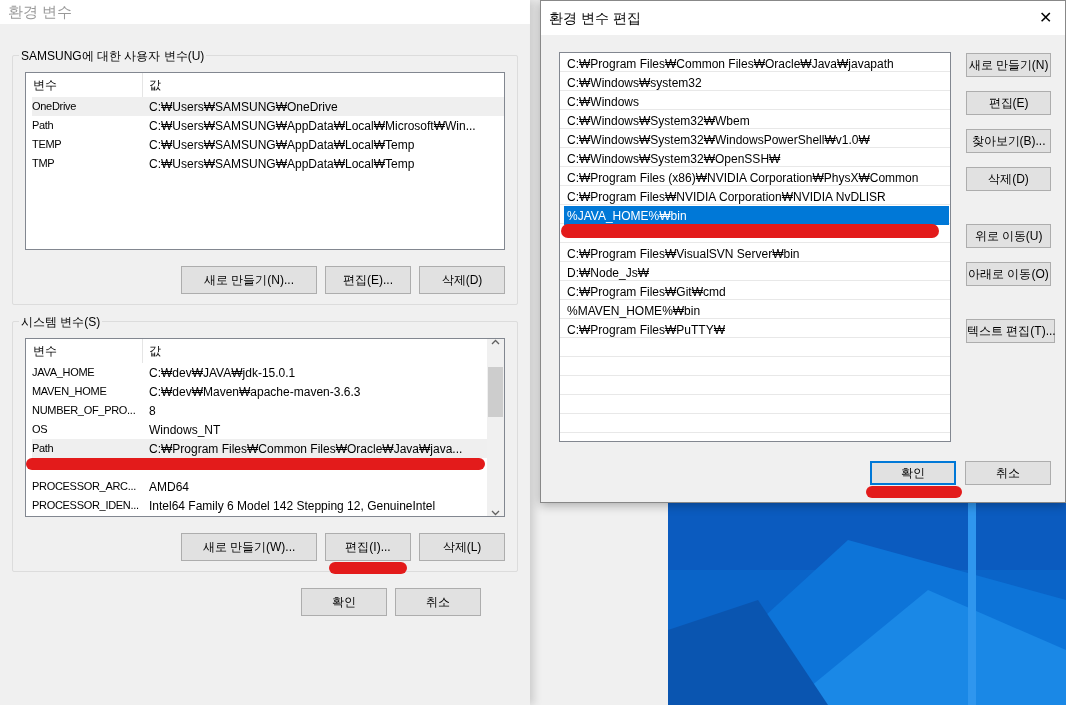 This screenshot has width=1066, height=705. What do you see at coordinates (756, 82) in the screenshot?
I see `path-entry: C:₩Windows₩system32` at bounding box center [756, 82].